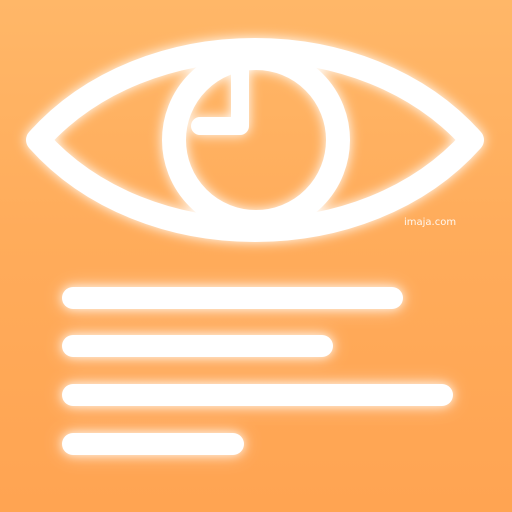  What do you see at coordinates (430, 222) in the screenshot?
I see `watermark-text: imaja.com` at bounding box center [430, 222].